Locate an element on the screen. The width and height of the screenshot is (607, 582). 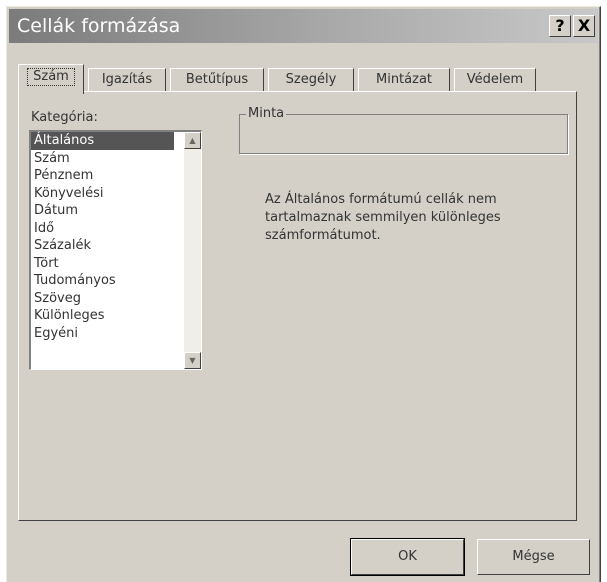
help-button: ? is located at coordinates (560, 26).